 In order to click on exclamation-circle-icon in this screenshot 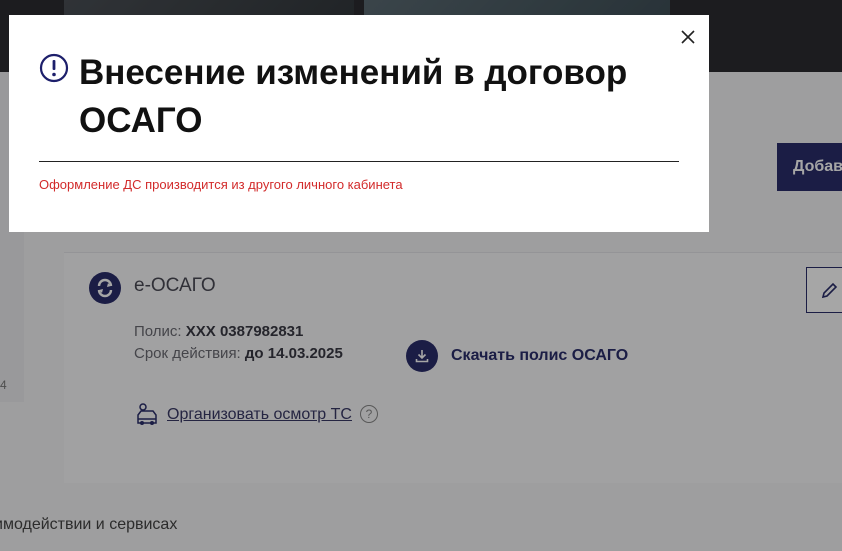, I will do `click(54, 68)`.